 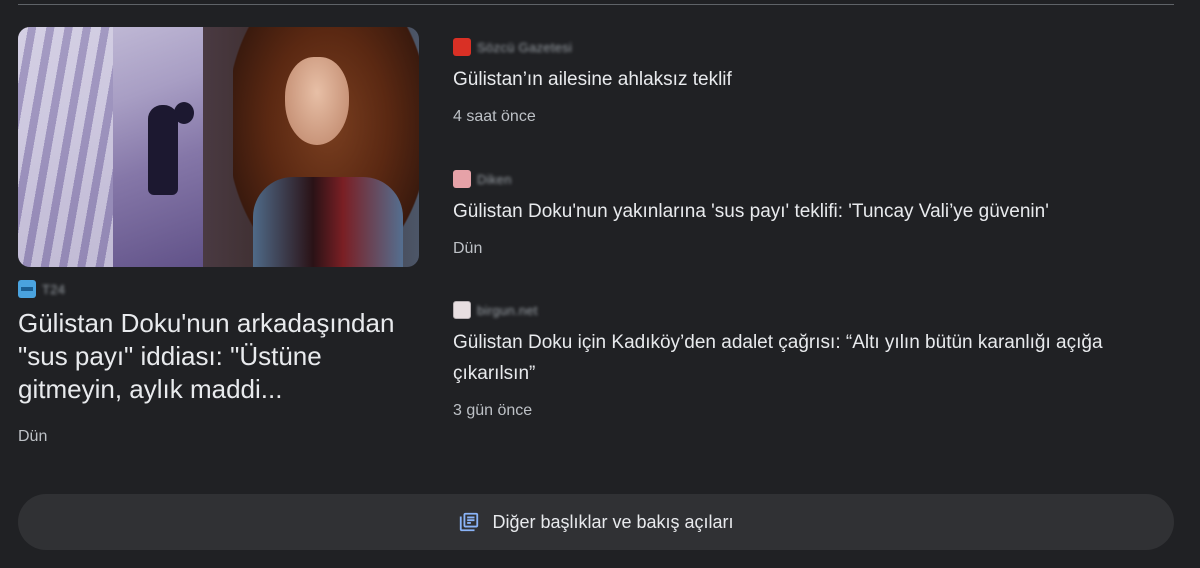 What do you see at coordinates (493, 410) in the screenshot?
I see `story-timestamp: 3 gün önce` at bounding box center [493, 410].